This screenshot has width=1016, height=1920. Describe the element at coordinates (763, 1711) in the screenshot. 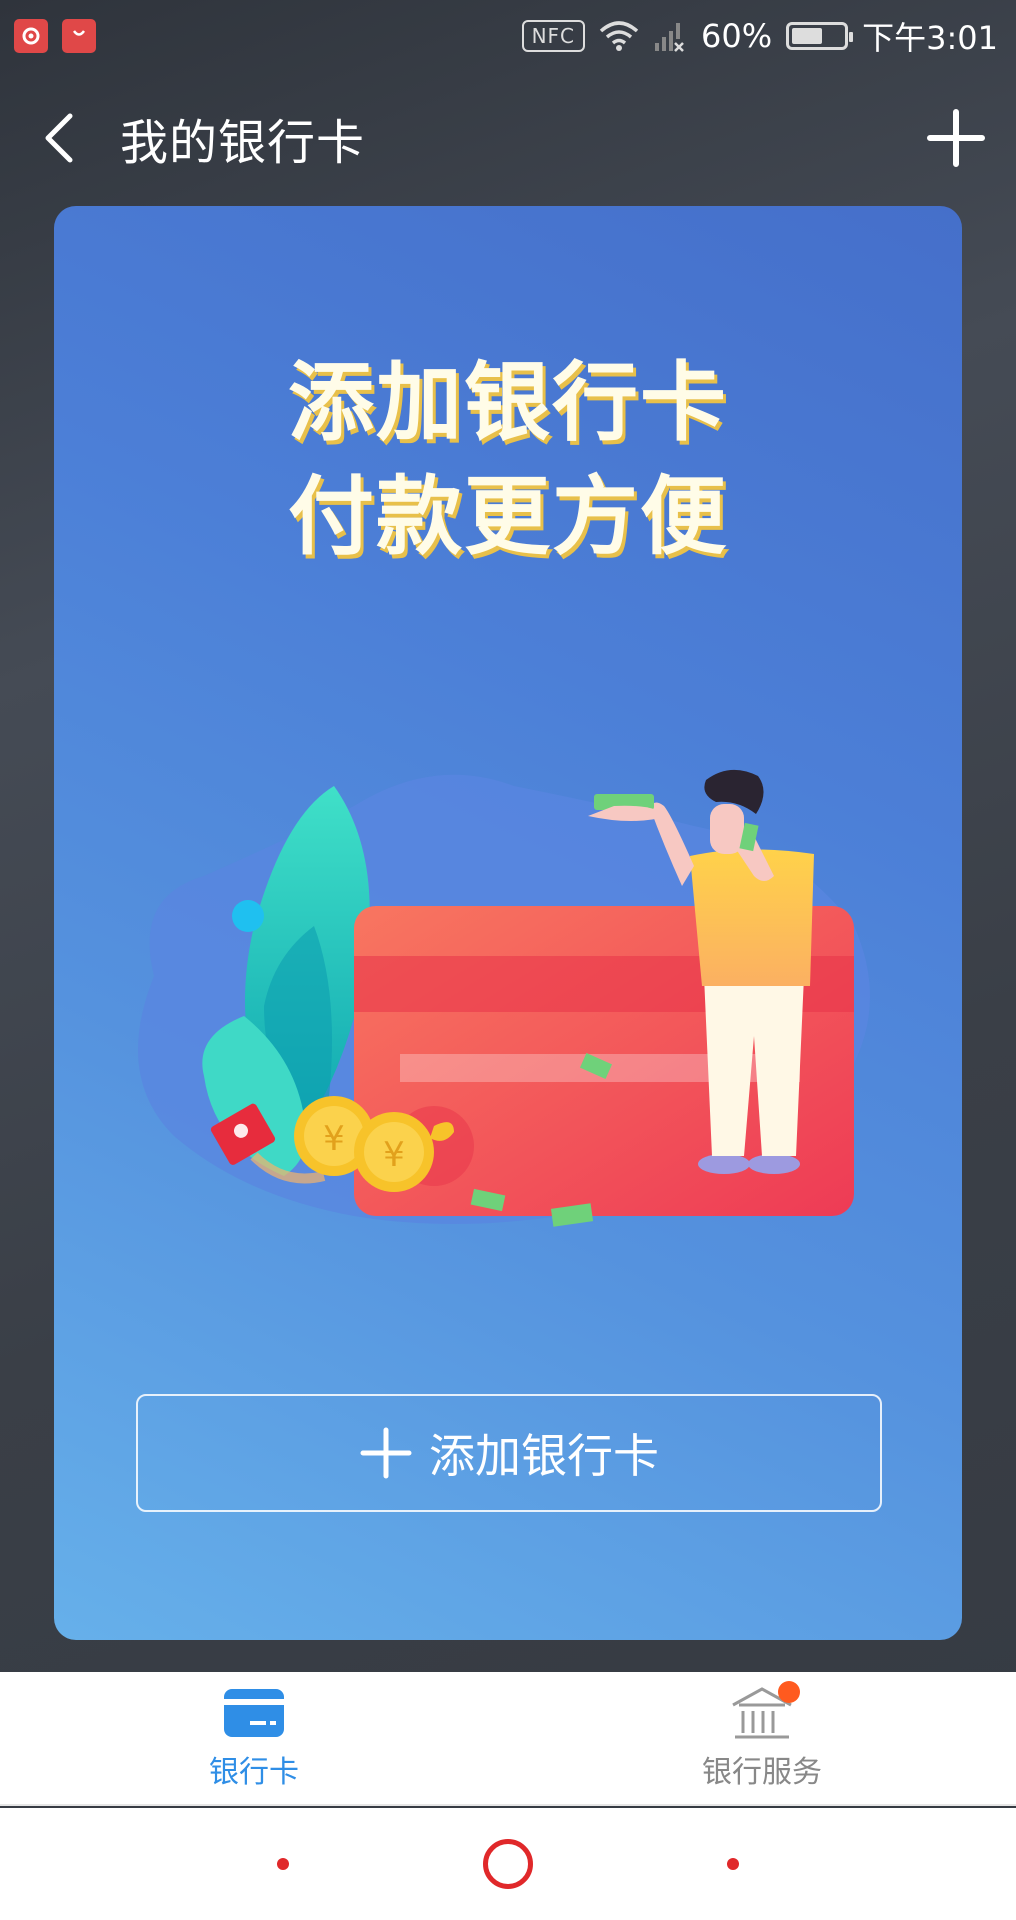

I see `tab-bank-services-icon-wrap` at that location.